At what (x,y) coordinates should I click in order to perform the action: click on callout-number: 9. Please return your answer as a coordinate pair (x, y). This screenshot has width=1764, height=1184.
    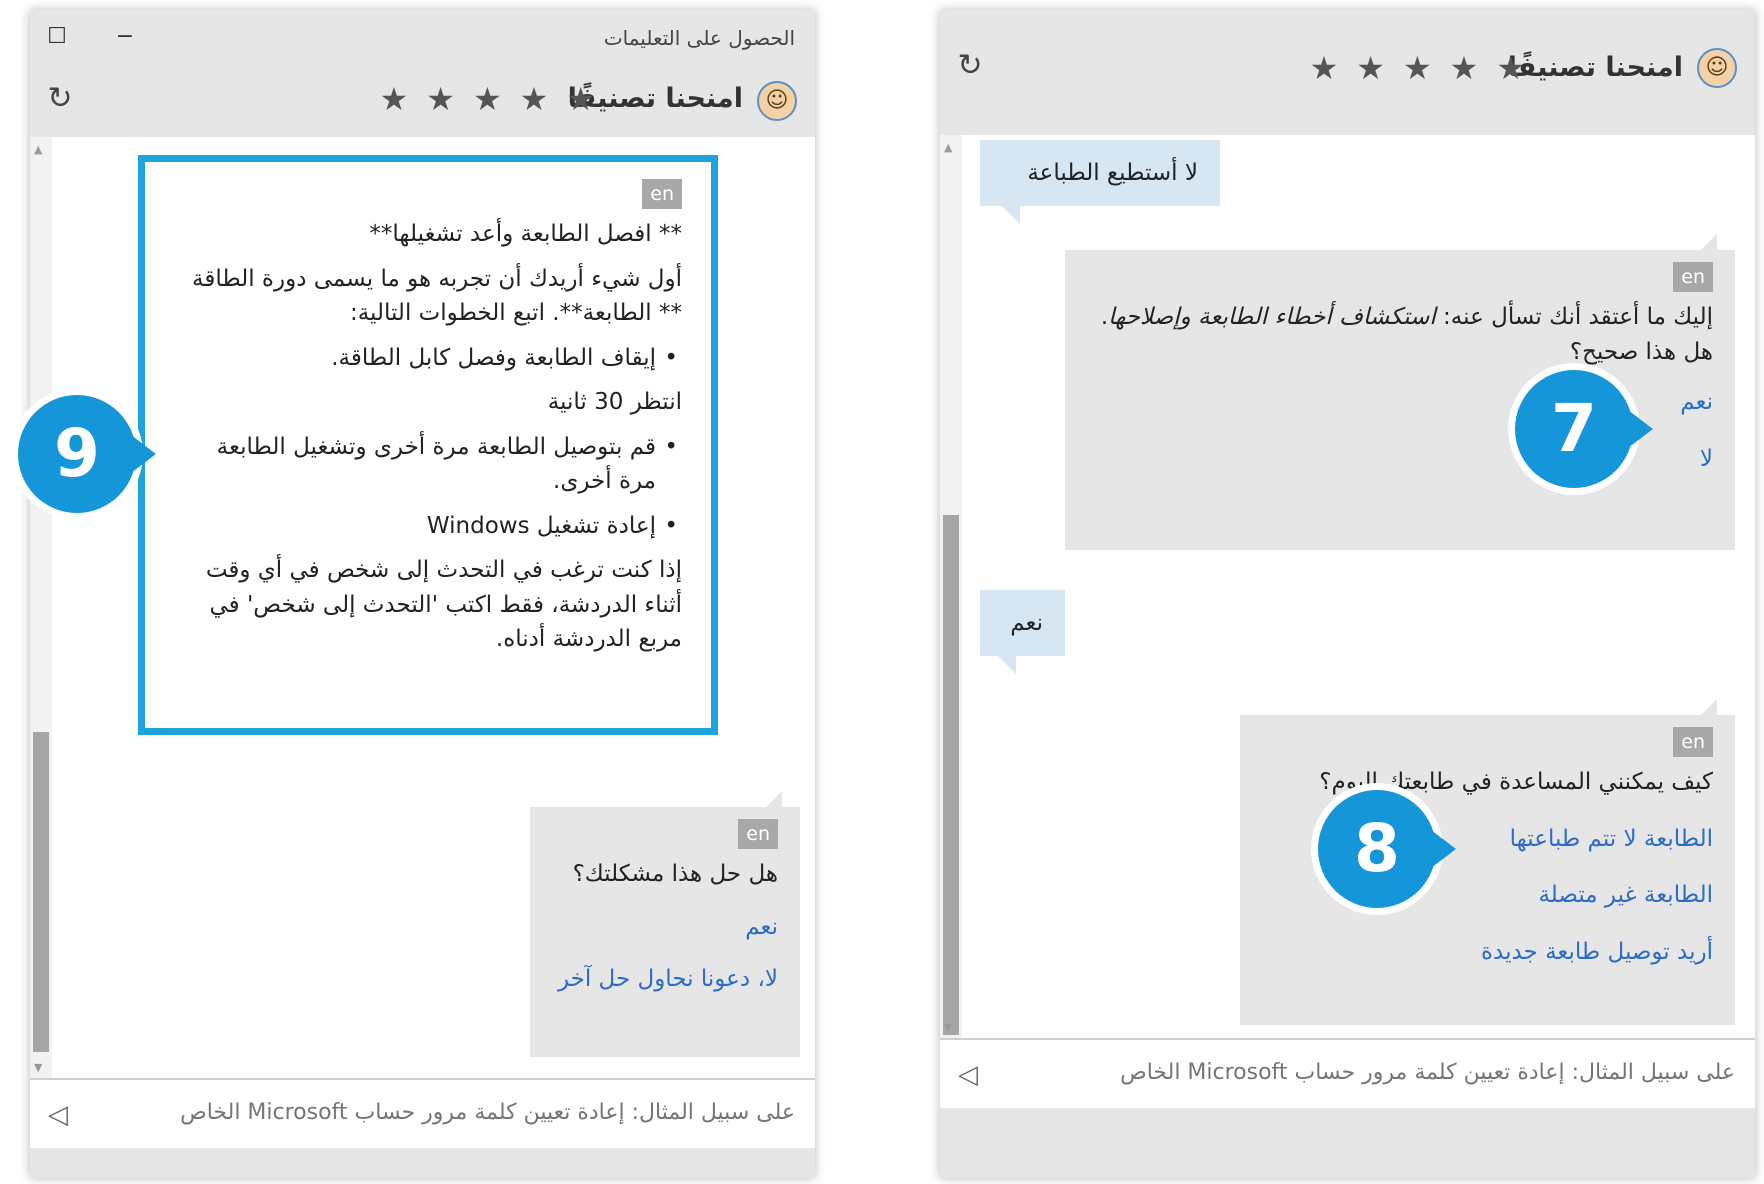
    Looking at the image, I should click on (77, 454).